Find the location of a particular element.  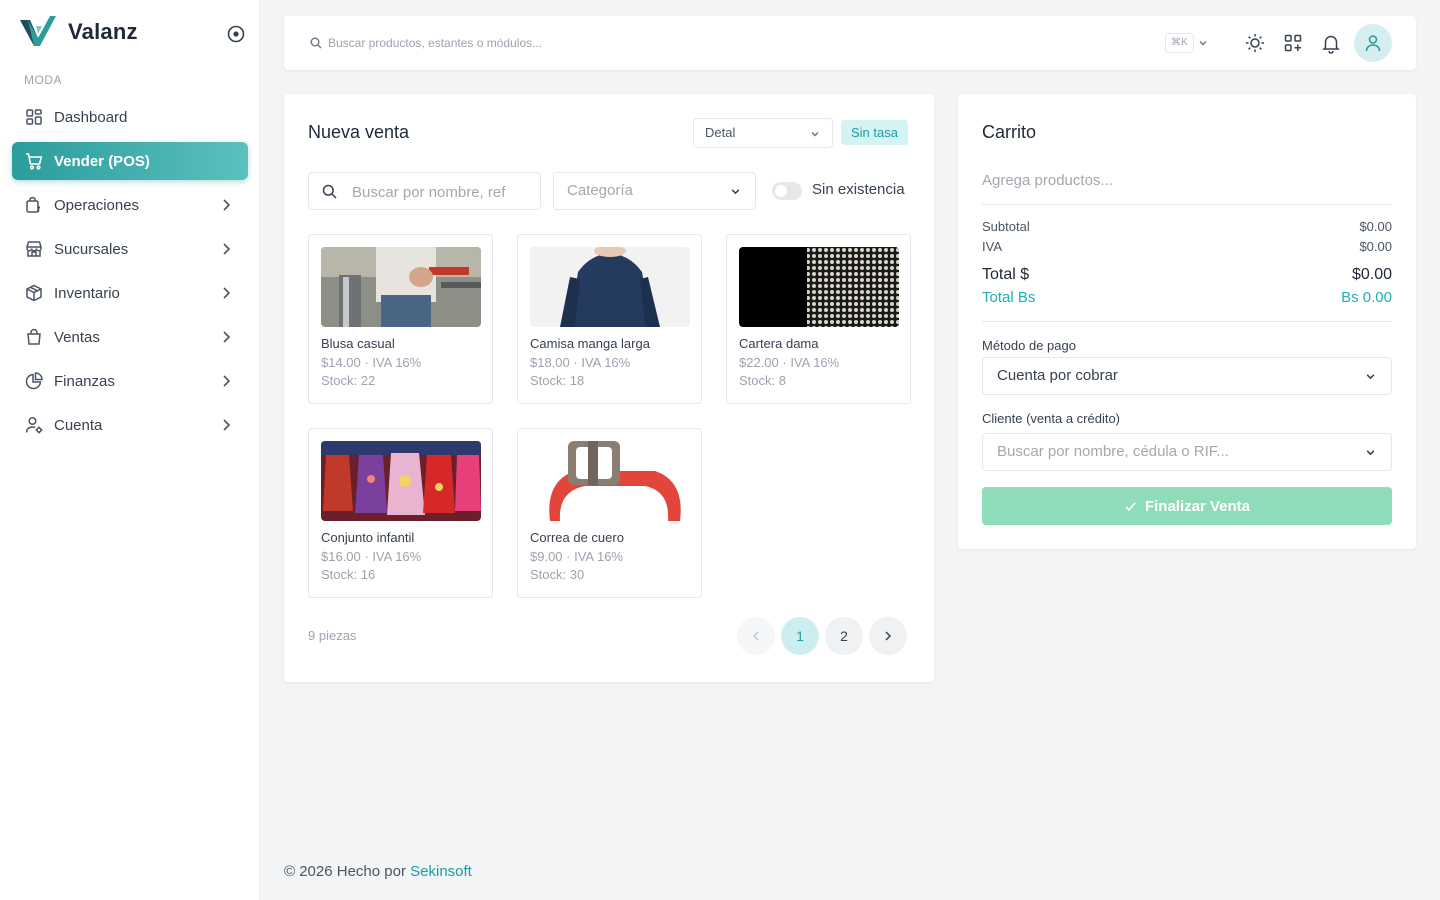

total-bs-row: Total Bs Bs 0.00 is located at coordinates (1187, 297).